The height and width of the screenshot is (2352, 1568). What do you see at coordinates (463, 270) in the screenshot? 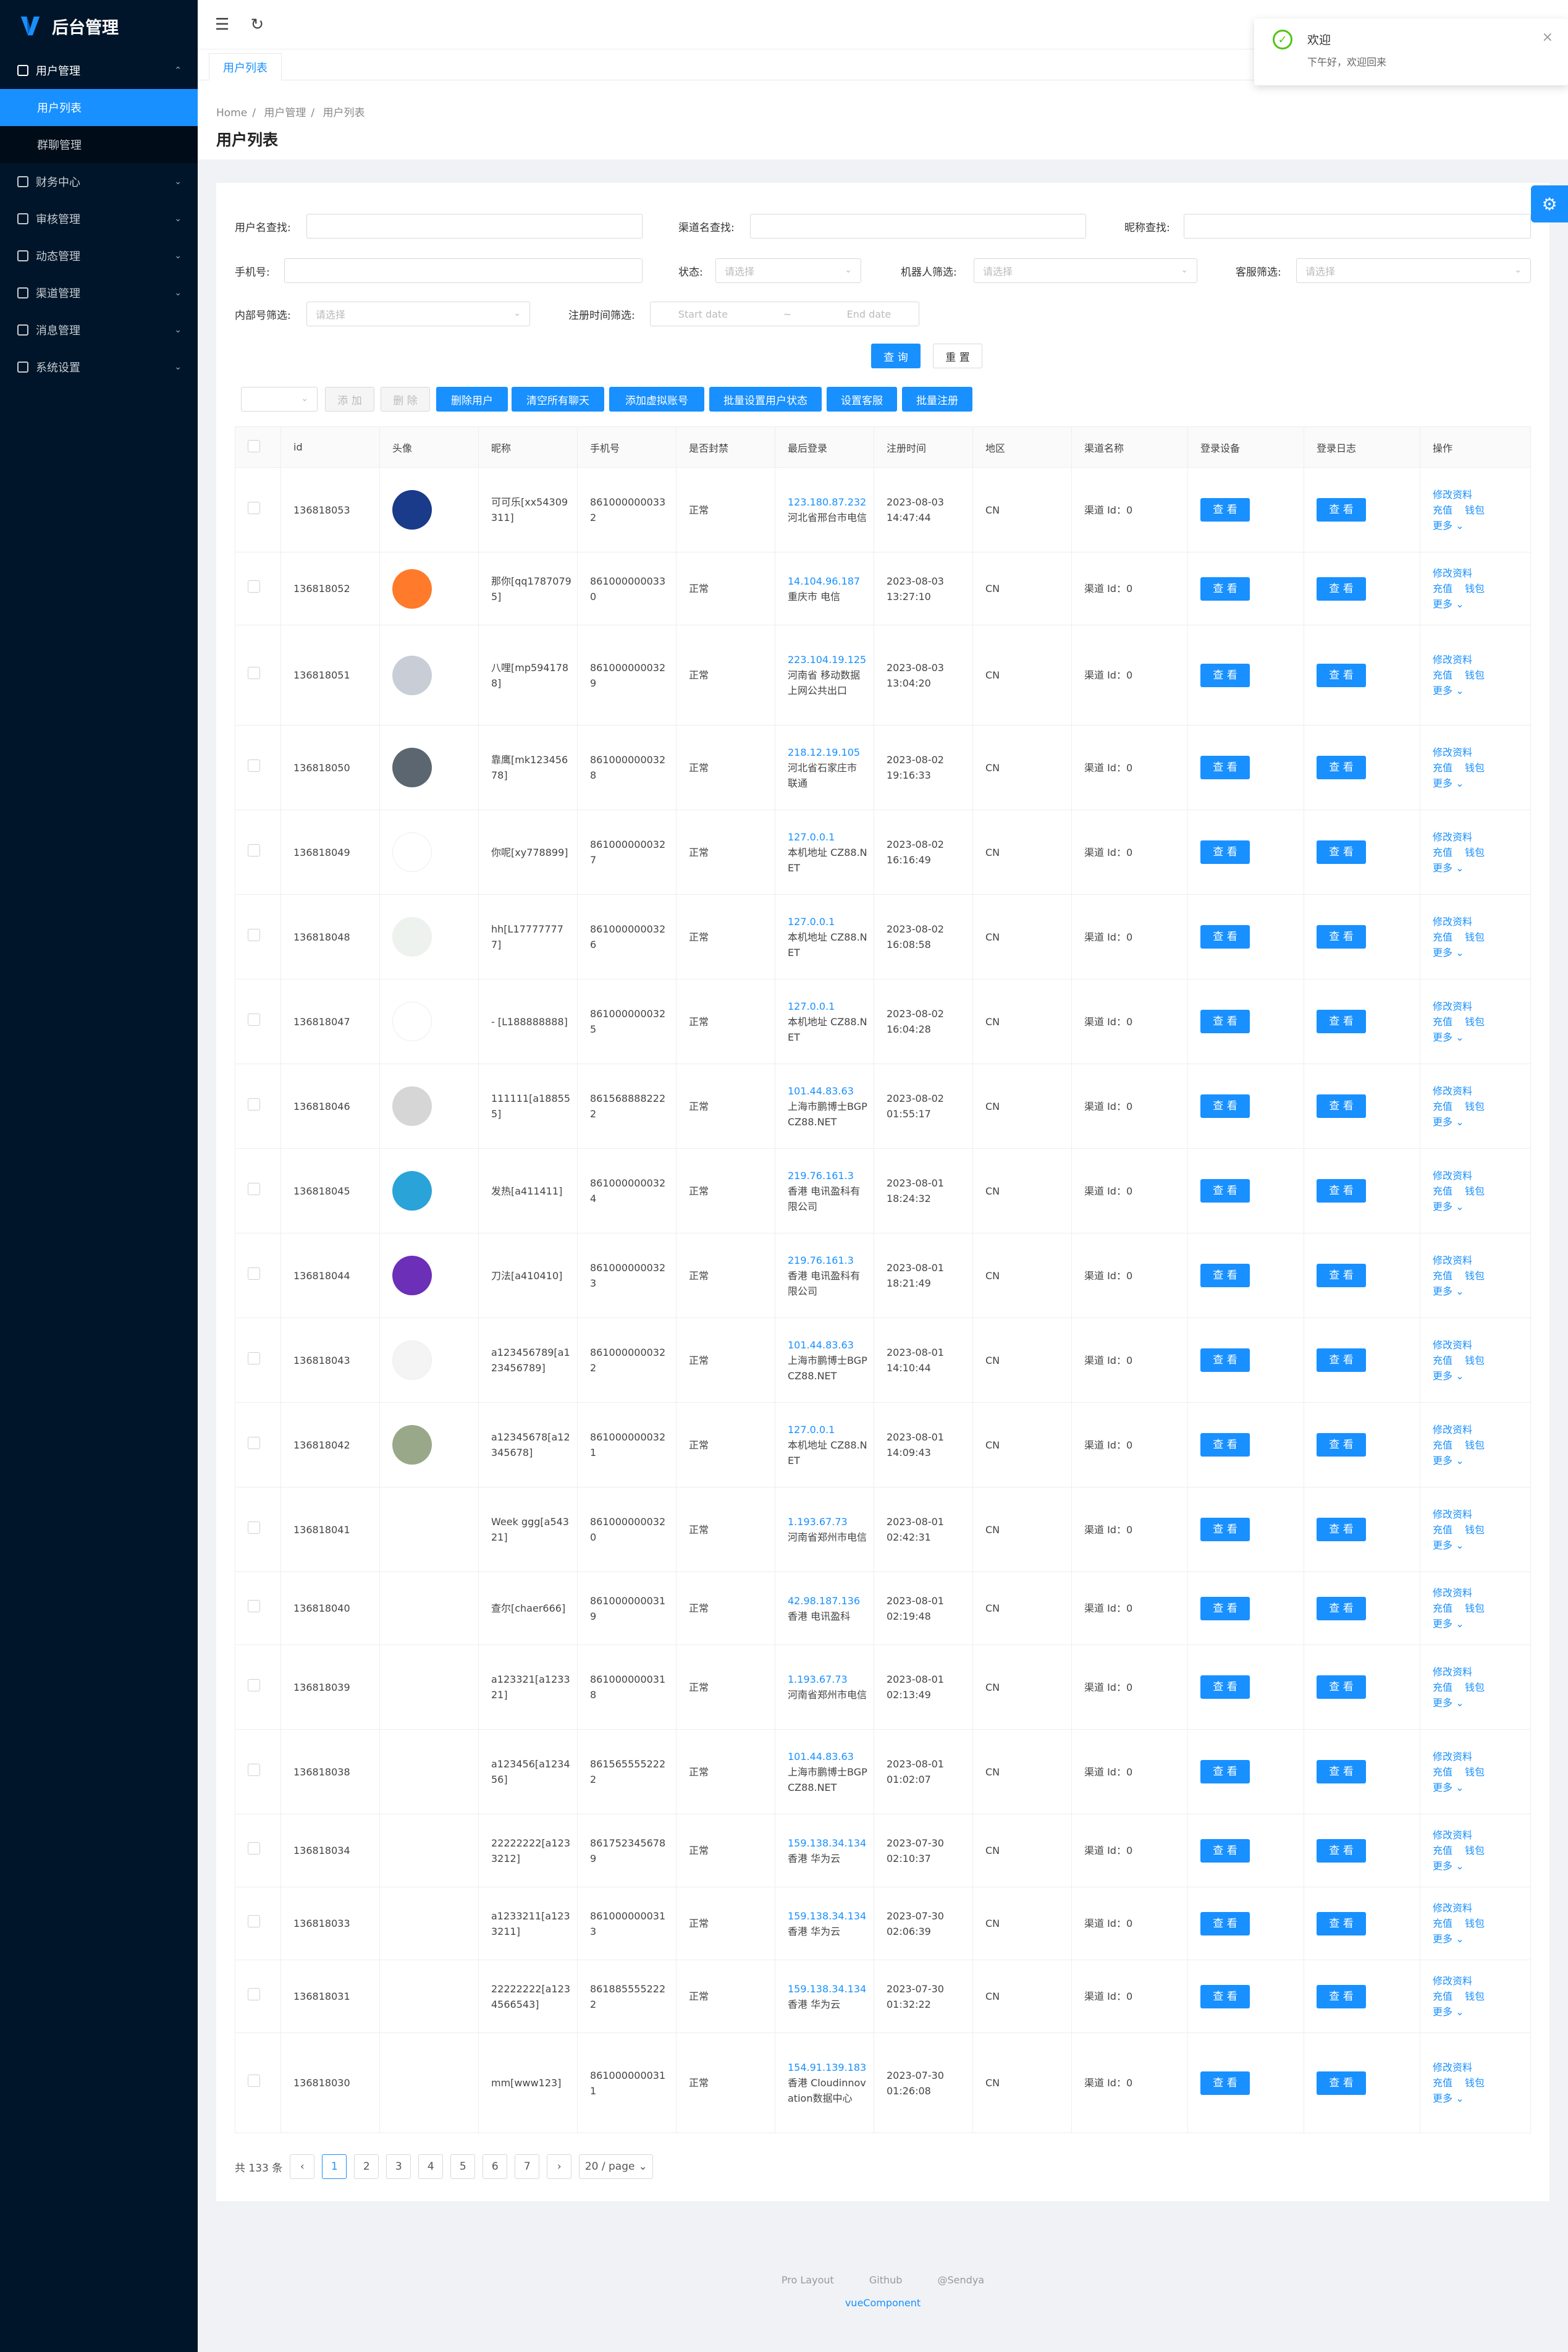
I see `phone-input` at bounding box center [463, 270].